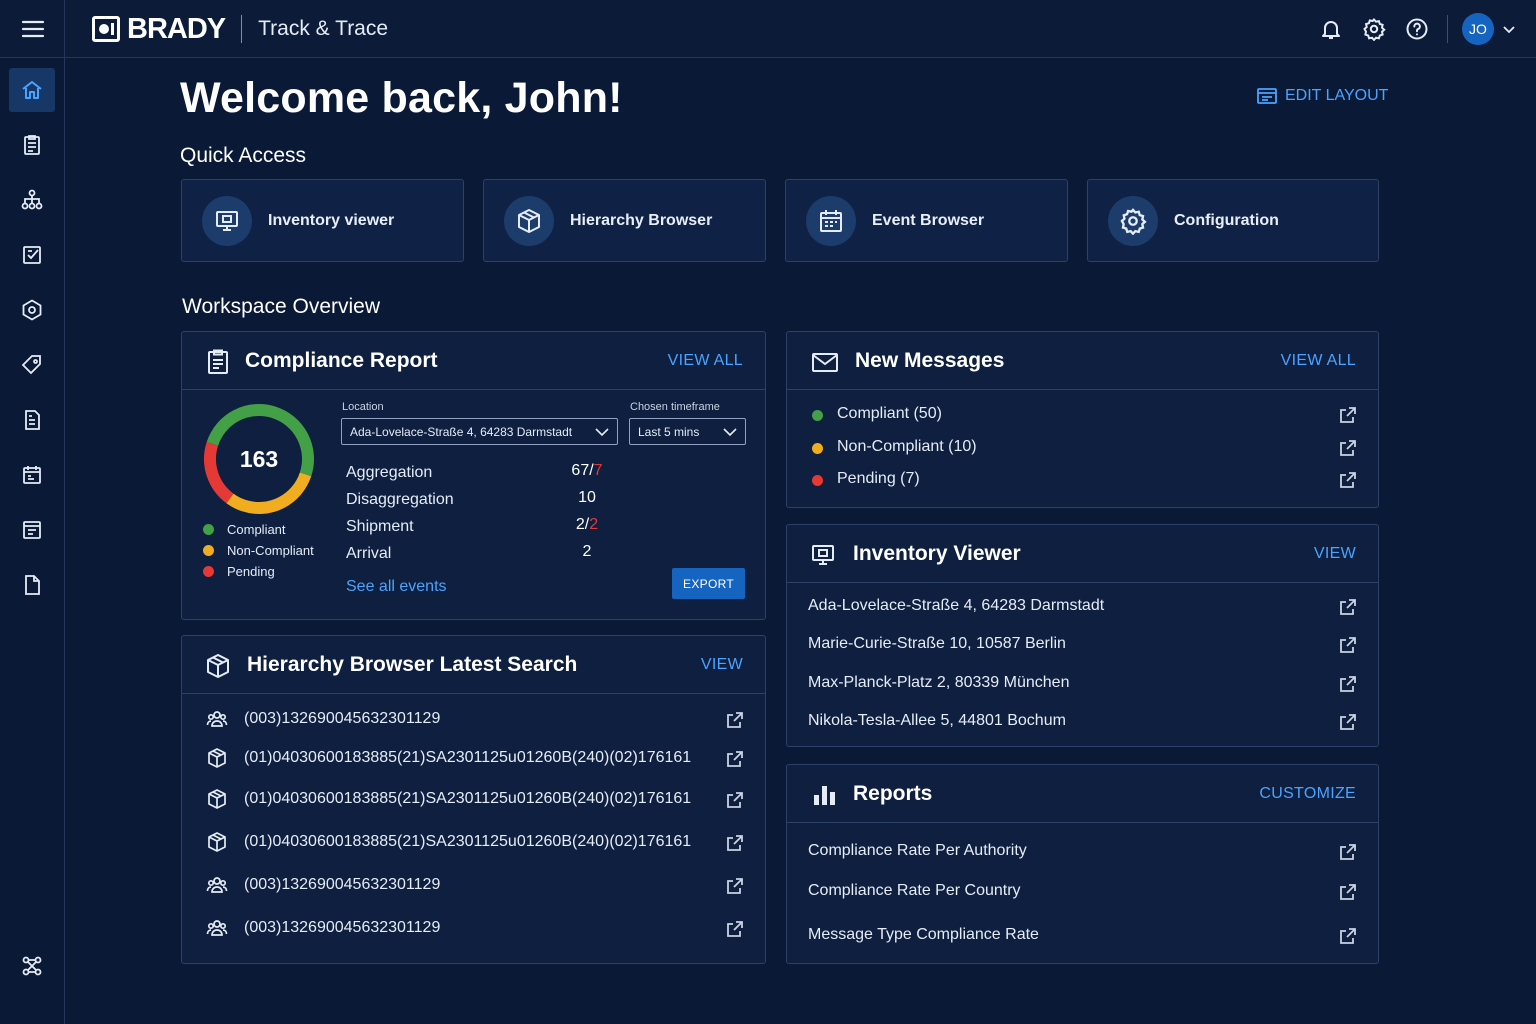 This screenshot has height=1024, width=1536. Describe the element at coordinates (1417, 29) in the screenshot. I see `help-icon` at that location.